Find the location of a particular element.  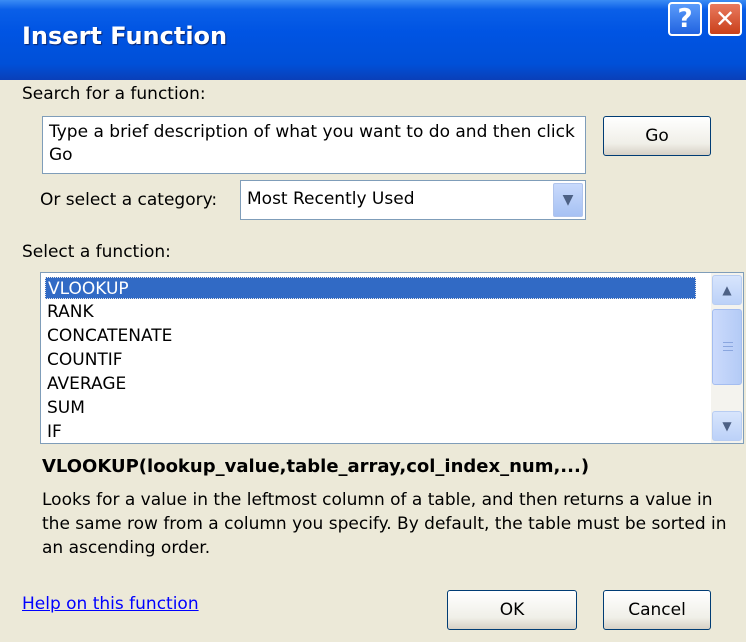

list-item-rank: RANK is located at coordinates (69, 312).